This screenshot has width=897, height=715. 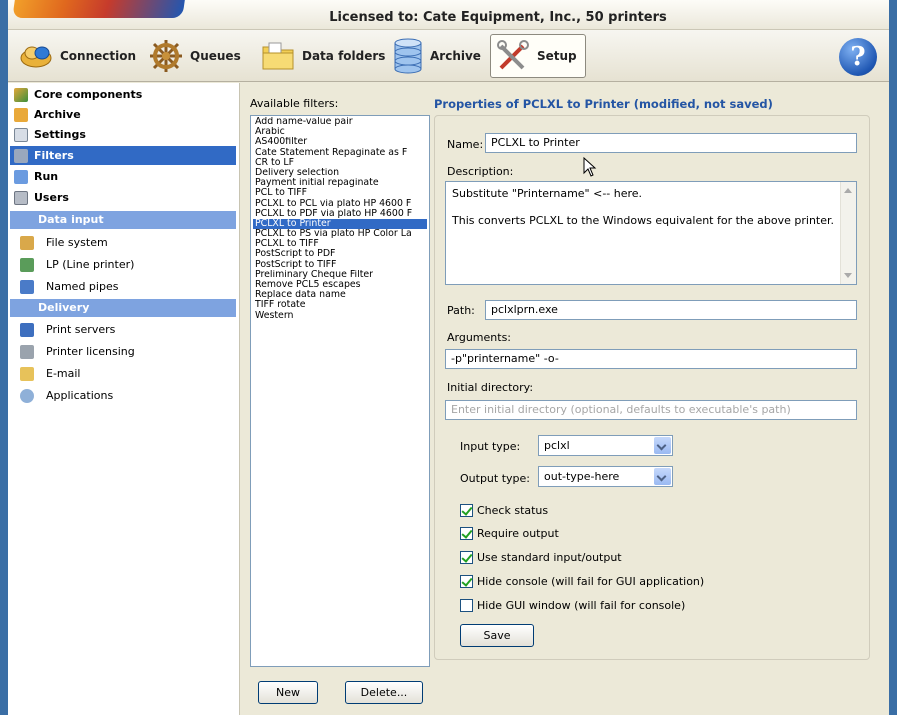 I want to click on queues-button: Queues, so click(x=194, y=56).